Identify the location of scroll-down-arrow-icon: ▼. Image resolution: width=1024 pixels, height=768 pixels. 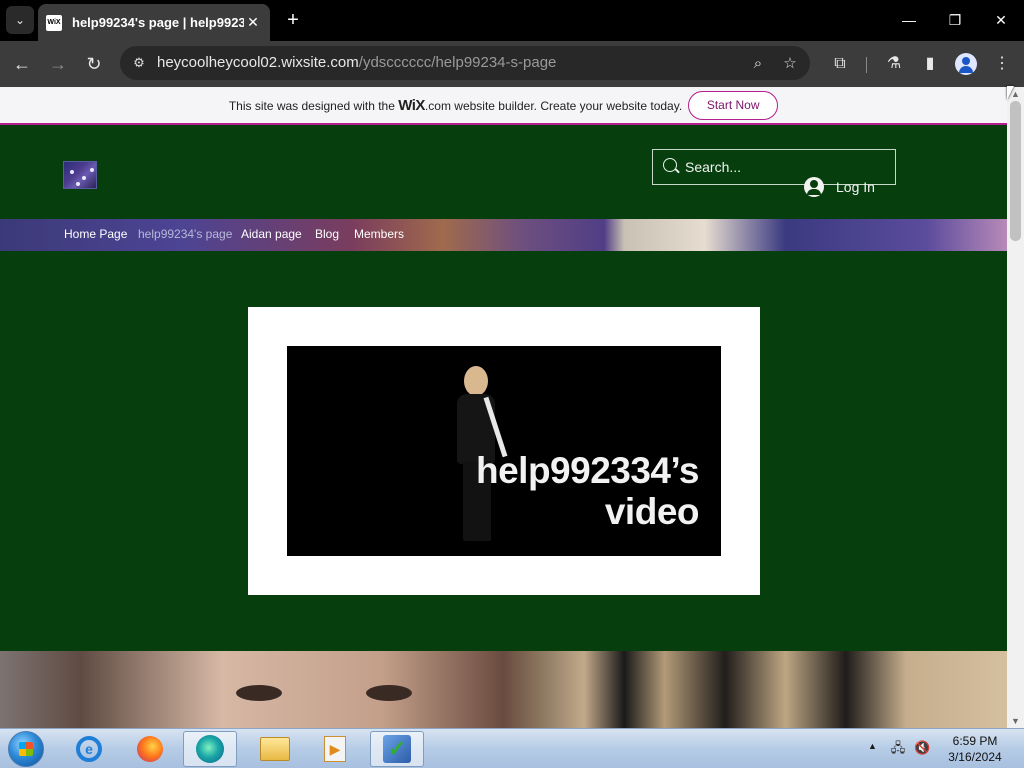
(1015, 721).